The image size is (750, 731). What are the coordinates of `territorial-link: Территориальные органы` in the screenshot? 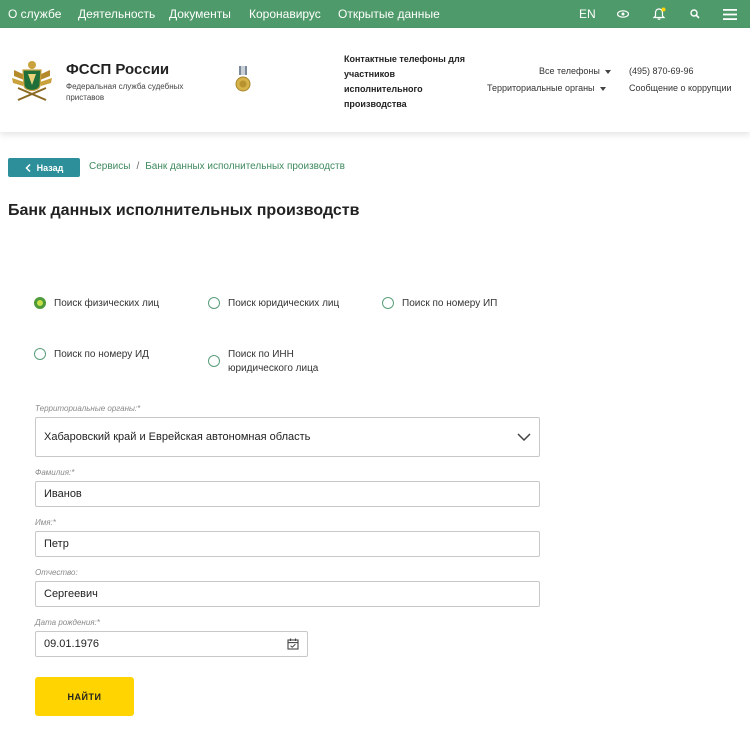 It's located at (546, 88).